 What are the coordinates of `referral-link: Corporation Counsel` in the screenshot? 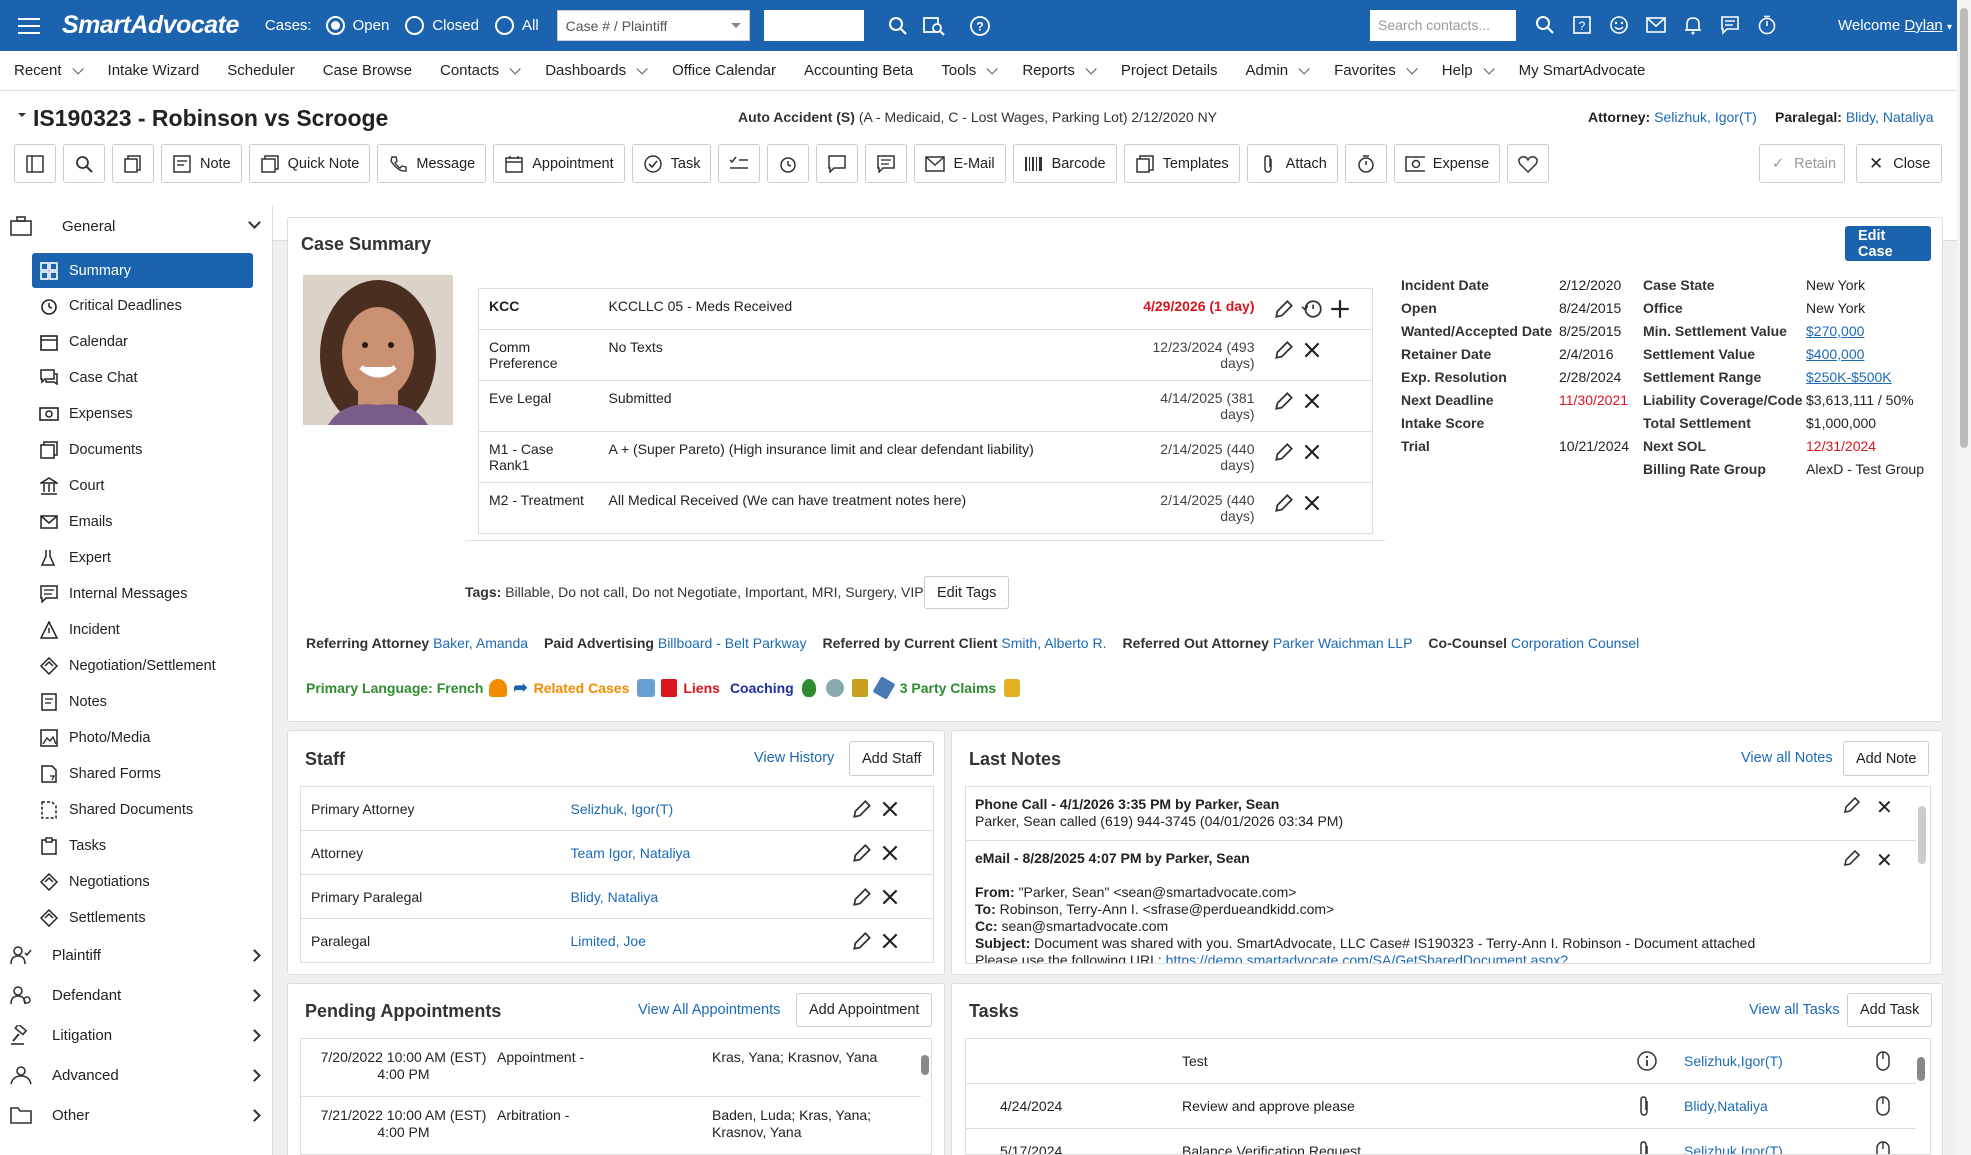 It's located at (1575, 643).